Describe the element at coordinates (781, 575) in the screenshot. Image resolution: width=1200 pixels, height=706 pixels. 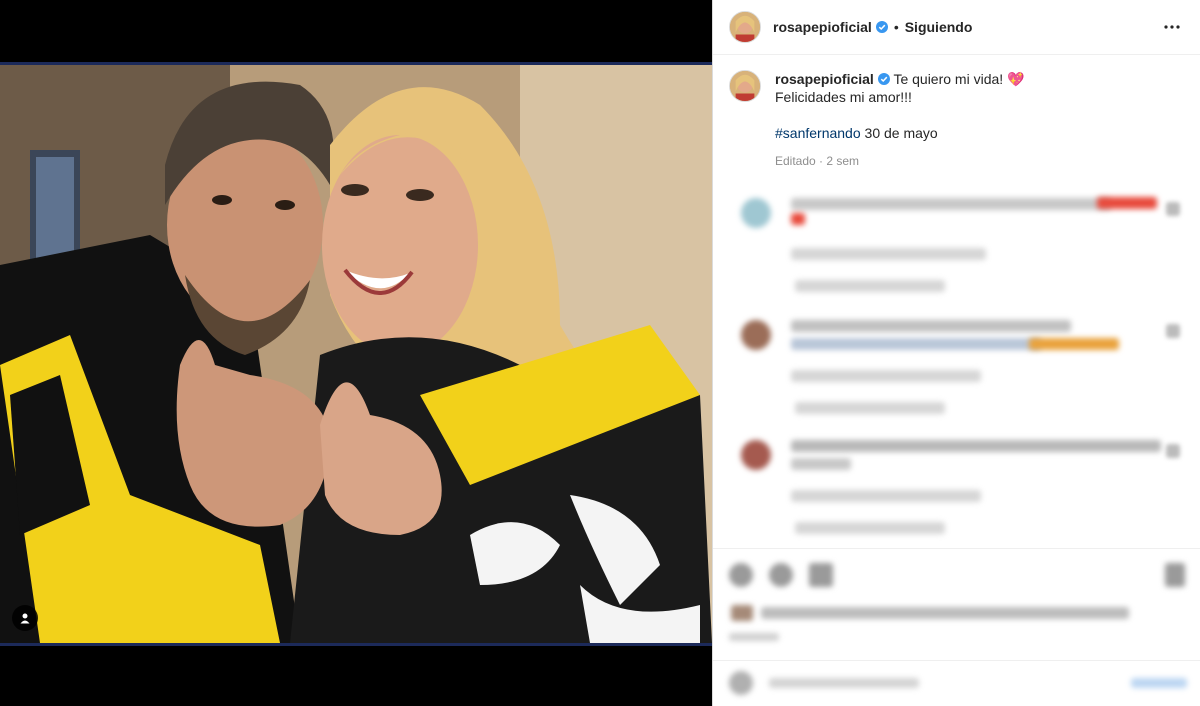
I see `comment-icon` at that location.